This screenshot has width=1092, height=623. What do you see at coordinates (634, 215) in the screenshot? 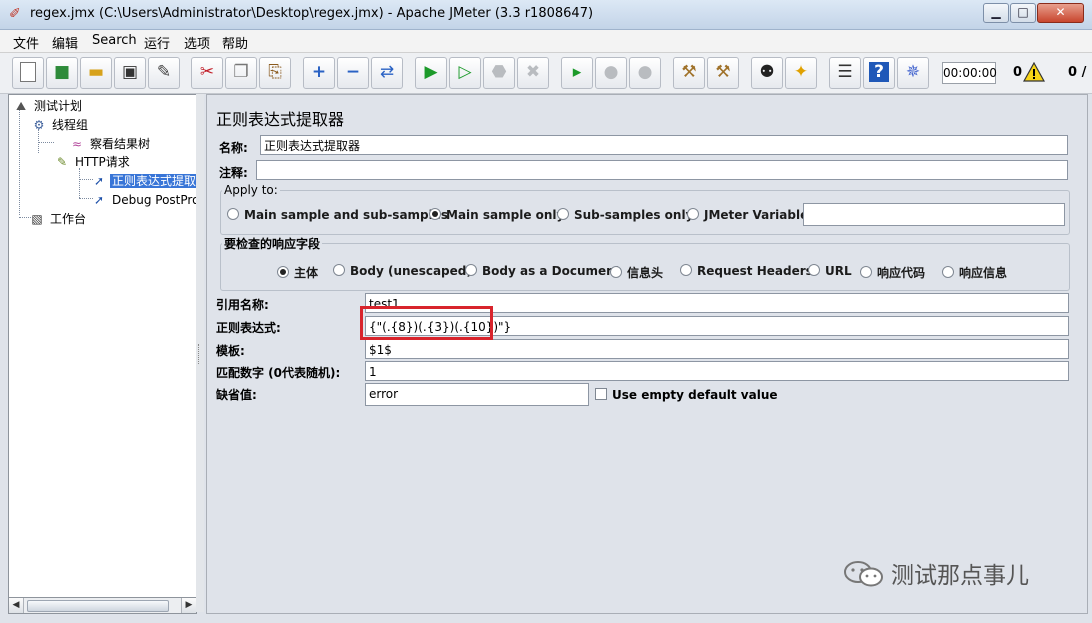
I see `radio-label: Sub-samples only` at bounding box center [634, 215].